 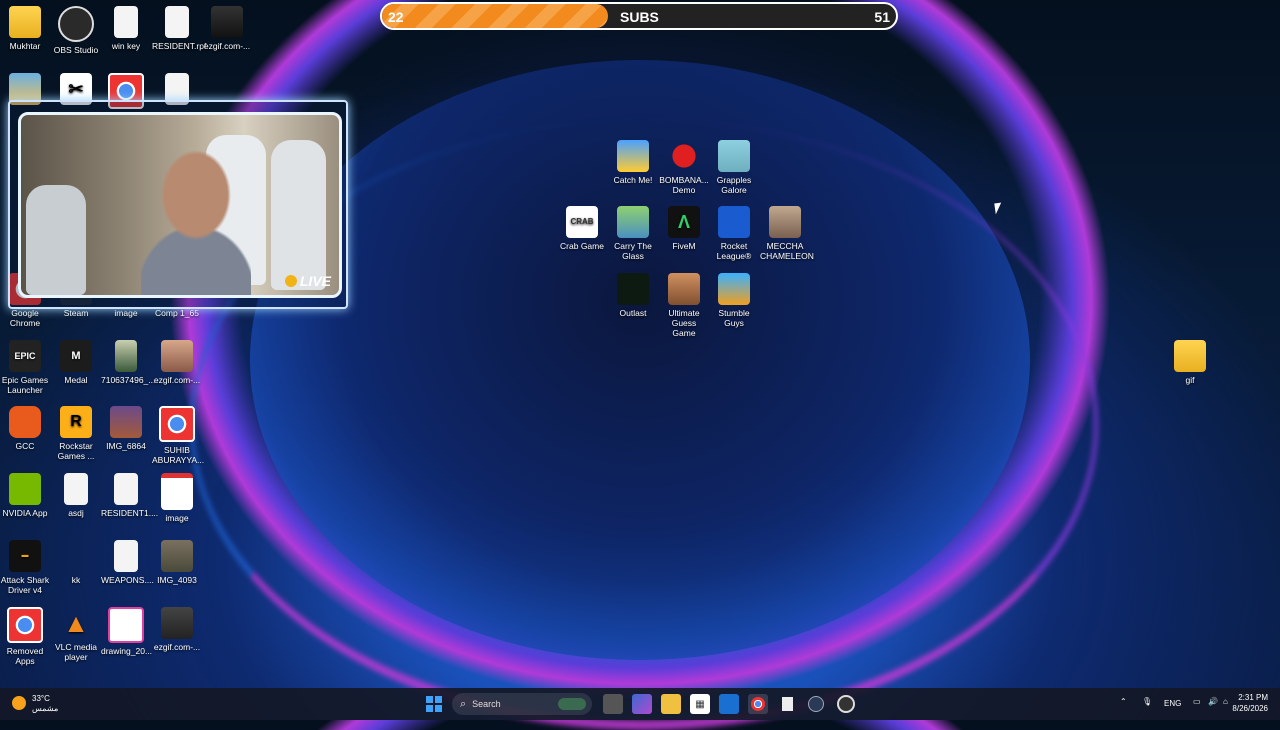 I want to click on drawing-thumbnail-icon, so click(x=126, y=625).